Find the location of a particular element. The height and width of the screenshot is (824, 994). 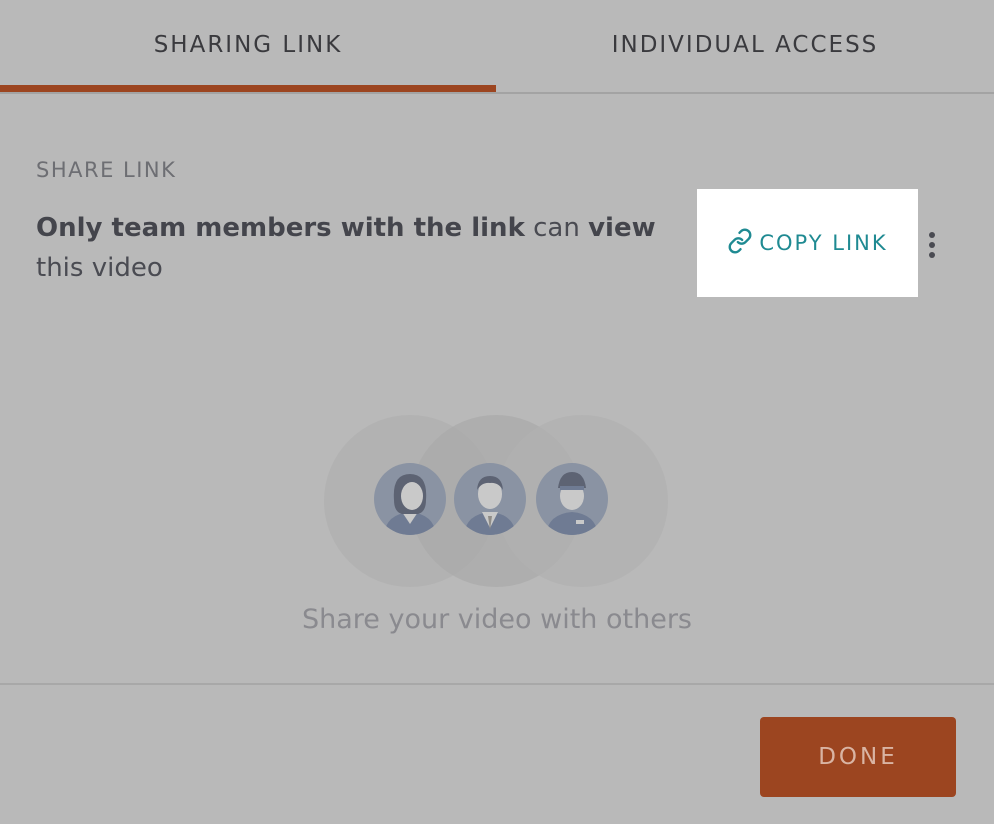

description-audience: Only team members with the link is located at coordinates (280, 228).